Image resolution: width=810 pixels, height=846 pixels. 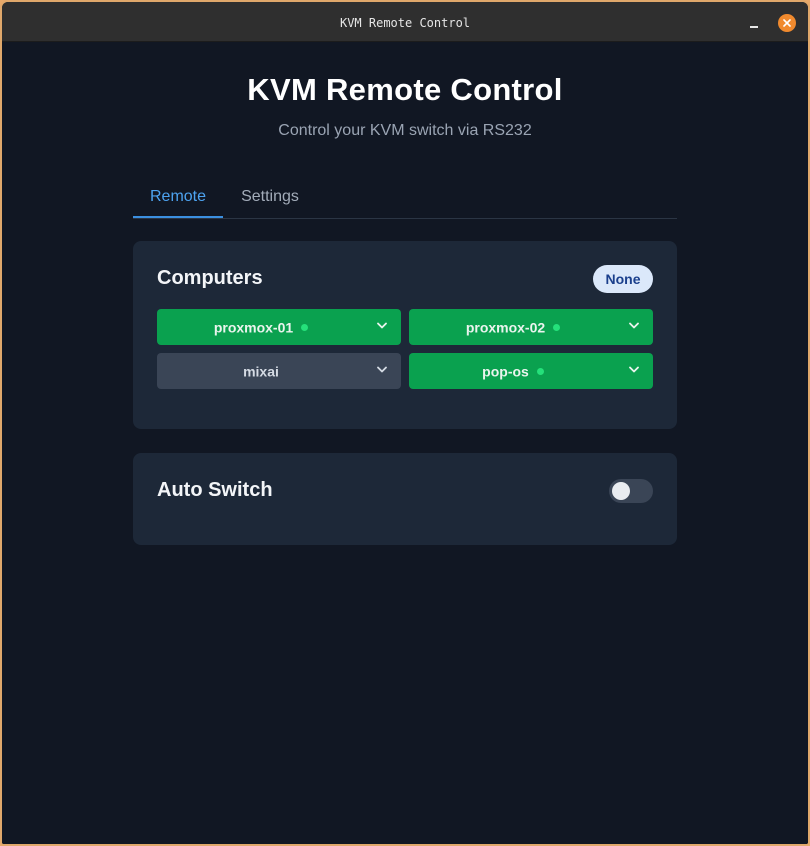 What do you see at coordinates (405, 130) in the screenshot?
I see `page-subtitle: Control your KVM switch via RS232` at bounding box center [405, 130].